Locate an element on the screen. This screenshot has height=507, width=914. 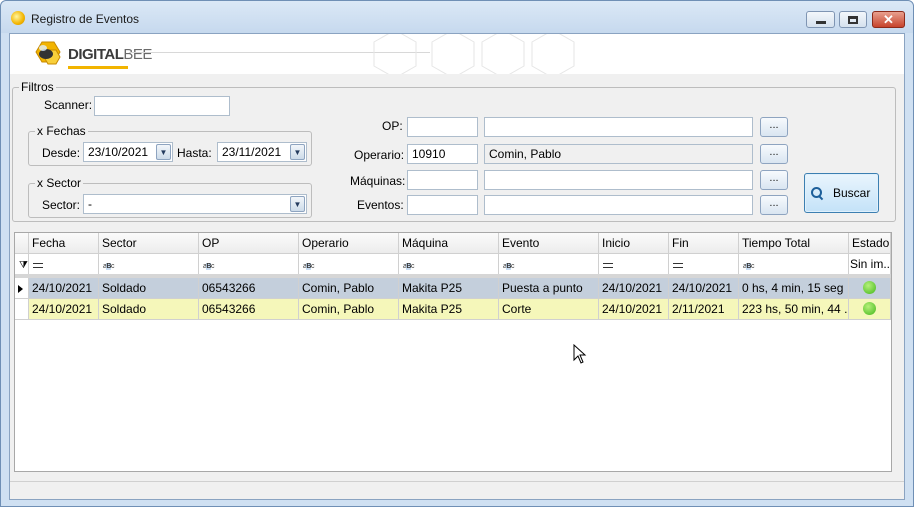
maquinas-desc-input is located at coordinates (618, 180).